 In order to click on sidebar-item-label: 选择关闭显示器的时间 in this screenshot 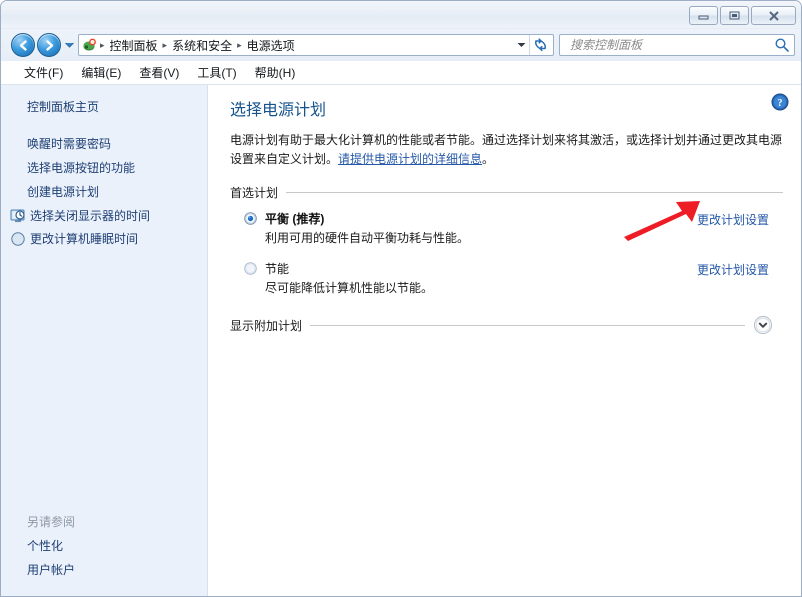, I will do `click(90, 215)`.